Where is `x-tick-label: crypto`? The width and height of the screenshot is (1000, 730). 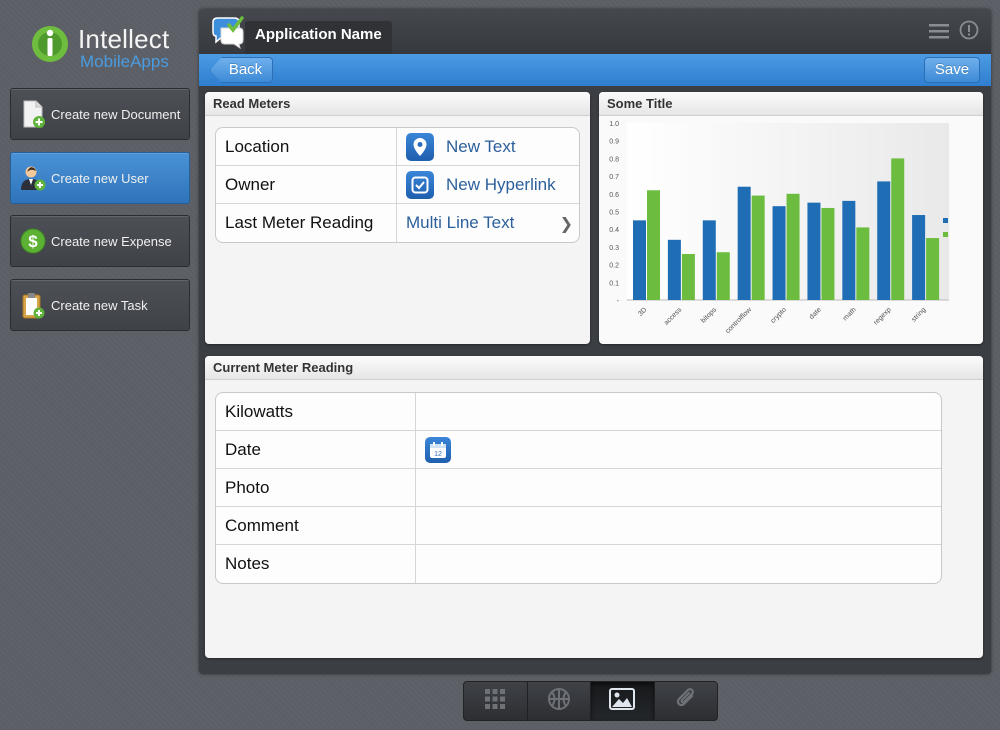
x-tick-label: crypto is located at coordinates (779, 315).